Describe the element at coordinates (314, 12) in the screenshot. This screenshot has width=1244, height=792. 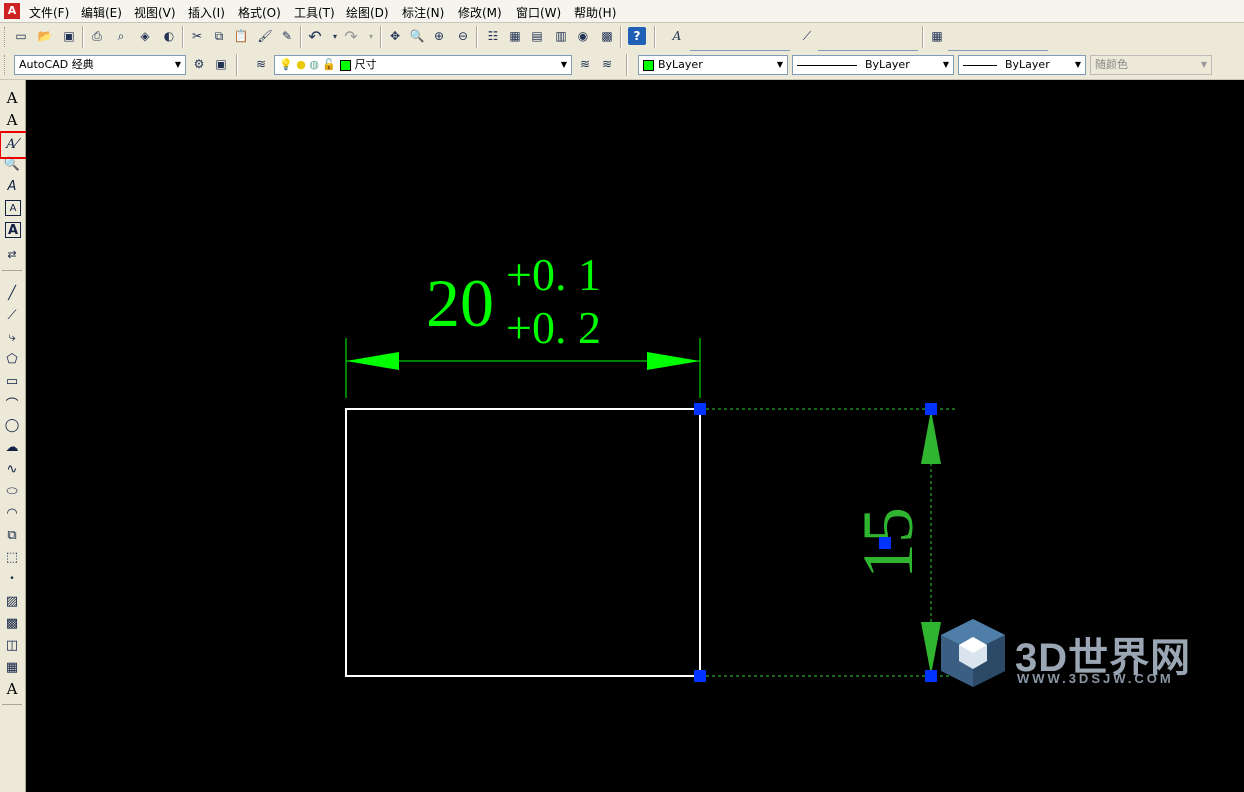
I see `menu-tools: 工具(T)` at that location.